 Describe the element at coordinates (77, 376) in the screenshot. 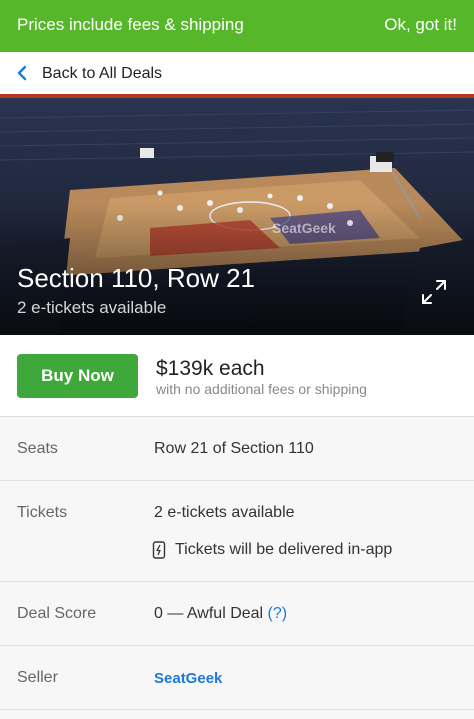

I see `buy-now-button: Buy Now` at that location.